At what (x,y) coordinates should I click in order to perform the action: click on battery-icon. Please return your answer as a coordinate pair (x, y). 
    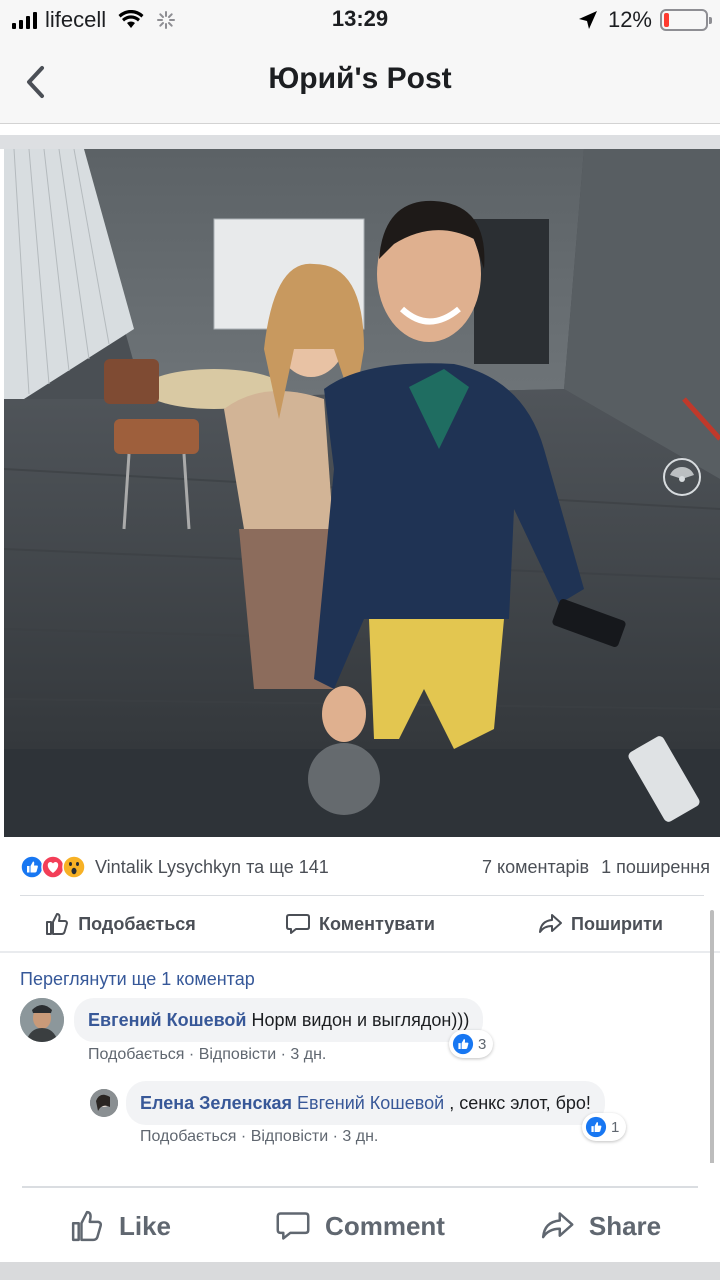
    Looking at the image, I should click on (686, 20).